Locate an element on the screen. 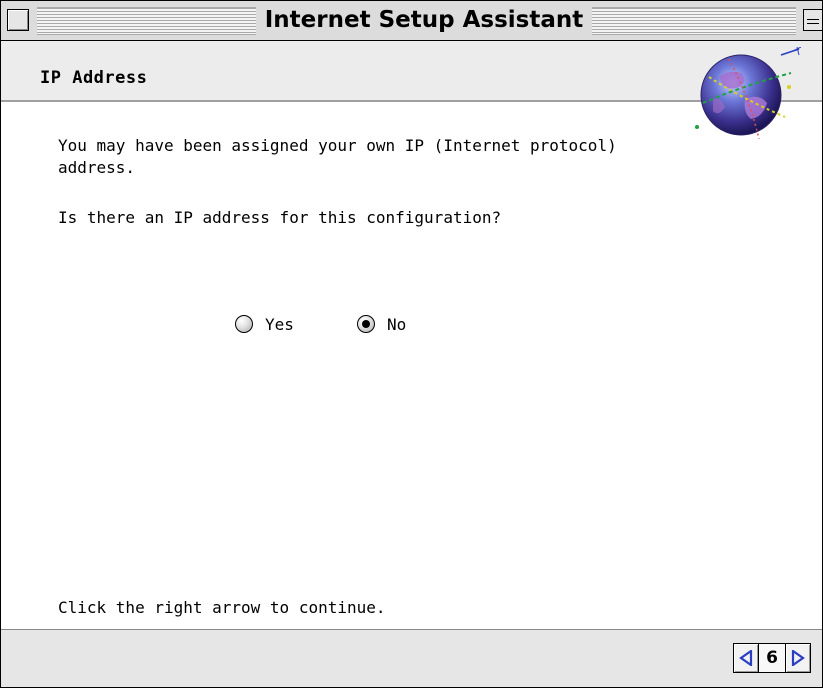 This screenshot has width=823, height=688. page-number: 6 is located at coordinates (772, 658).